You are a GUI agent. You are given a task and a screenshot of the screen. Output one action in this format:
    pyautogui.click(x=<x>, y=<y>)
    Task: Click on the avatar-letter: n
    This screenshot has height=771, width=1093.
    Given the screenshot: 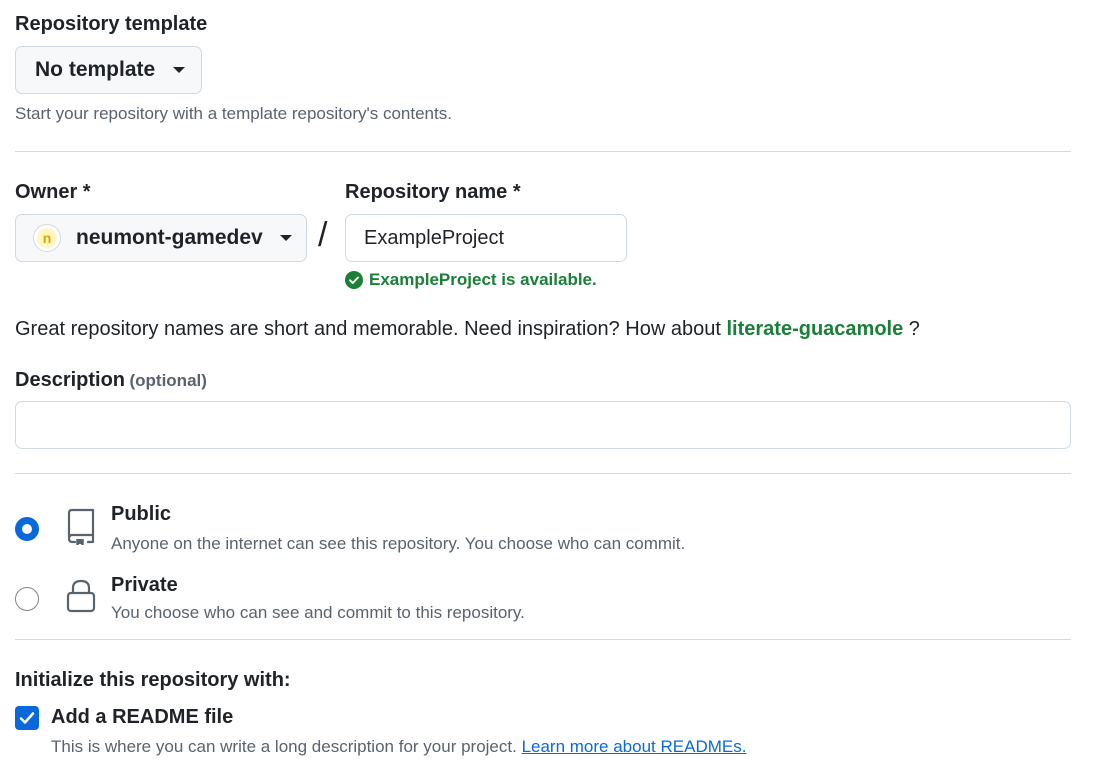 What is the action you would take?
    pyautogui.click(x=47, y=238)
    